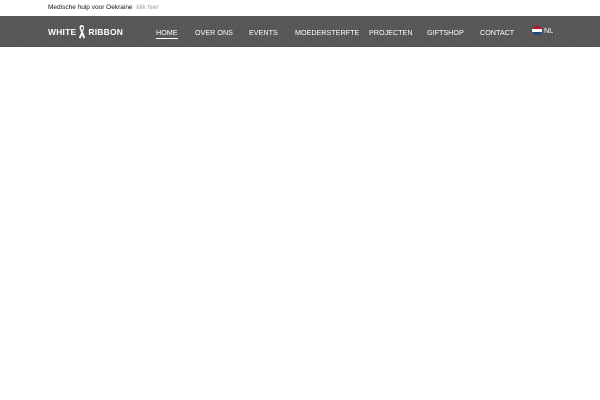 Image resolution: width=600 pixels, height=400 pixels. Describe the element at coordinates (214, 32) in the screenshot. I see `nav-over-ons: OVER ONS` at that location.